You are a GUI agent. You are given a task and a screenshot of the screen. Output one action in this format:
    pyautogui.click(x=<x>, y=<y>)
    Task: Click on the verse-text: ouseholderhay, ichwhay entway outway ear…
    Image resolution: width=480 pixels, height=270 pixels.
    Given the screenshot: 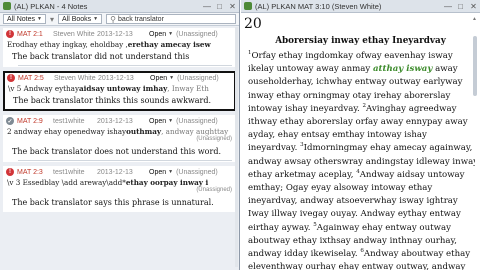 What is the action you would take?
    pyautogui.click(x=355, y=82)
    